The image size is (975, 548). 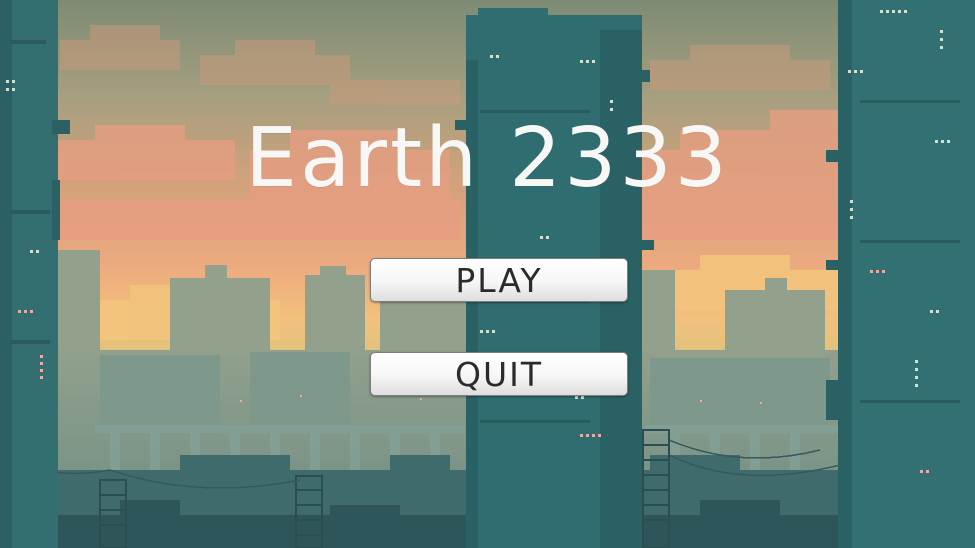 What do you see at coordinates (499, 374) in the screenshot?
I see `quit-button: QUIT` at bounding box center [499, 374].